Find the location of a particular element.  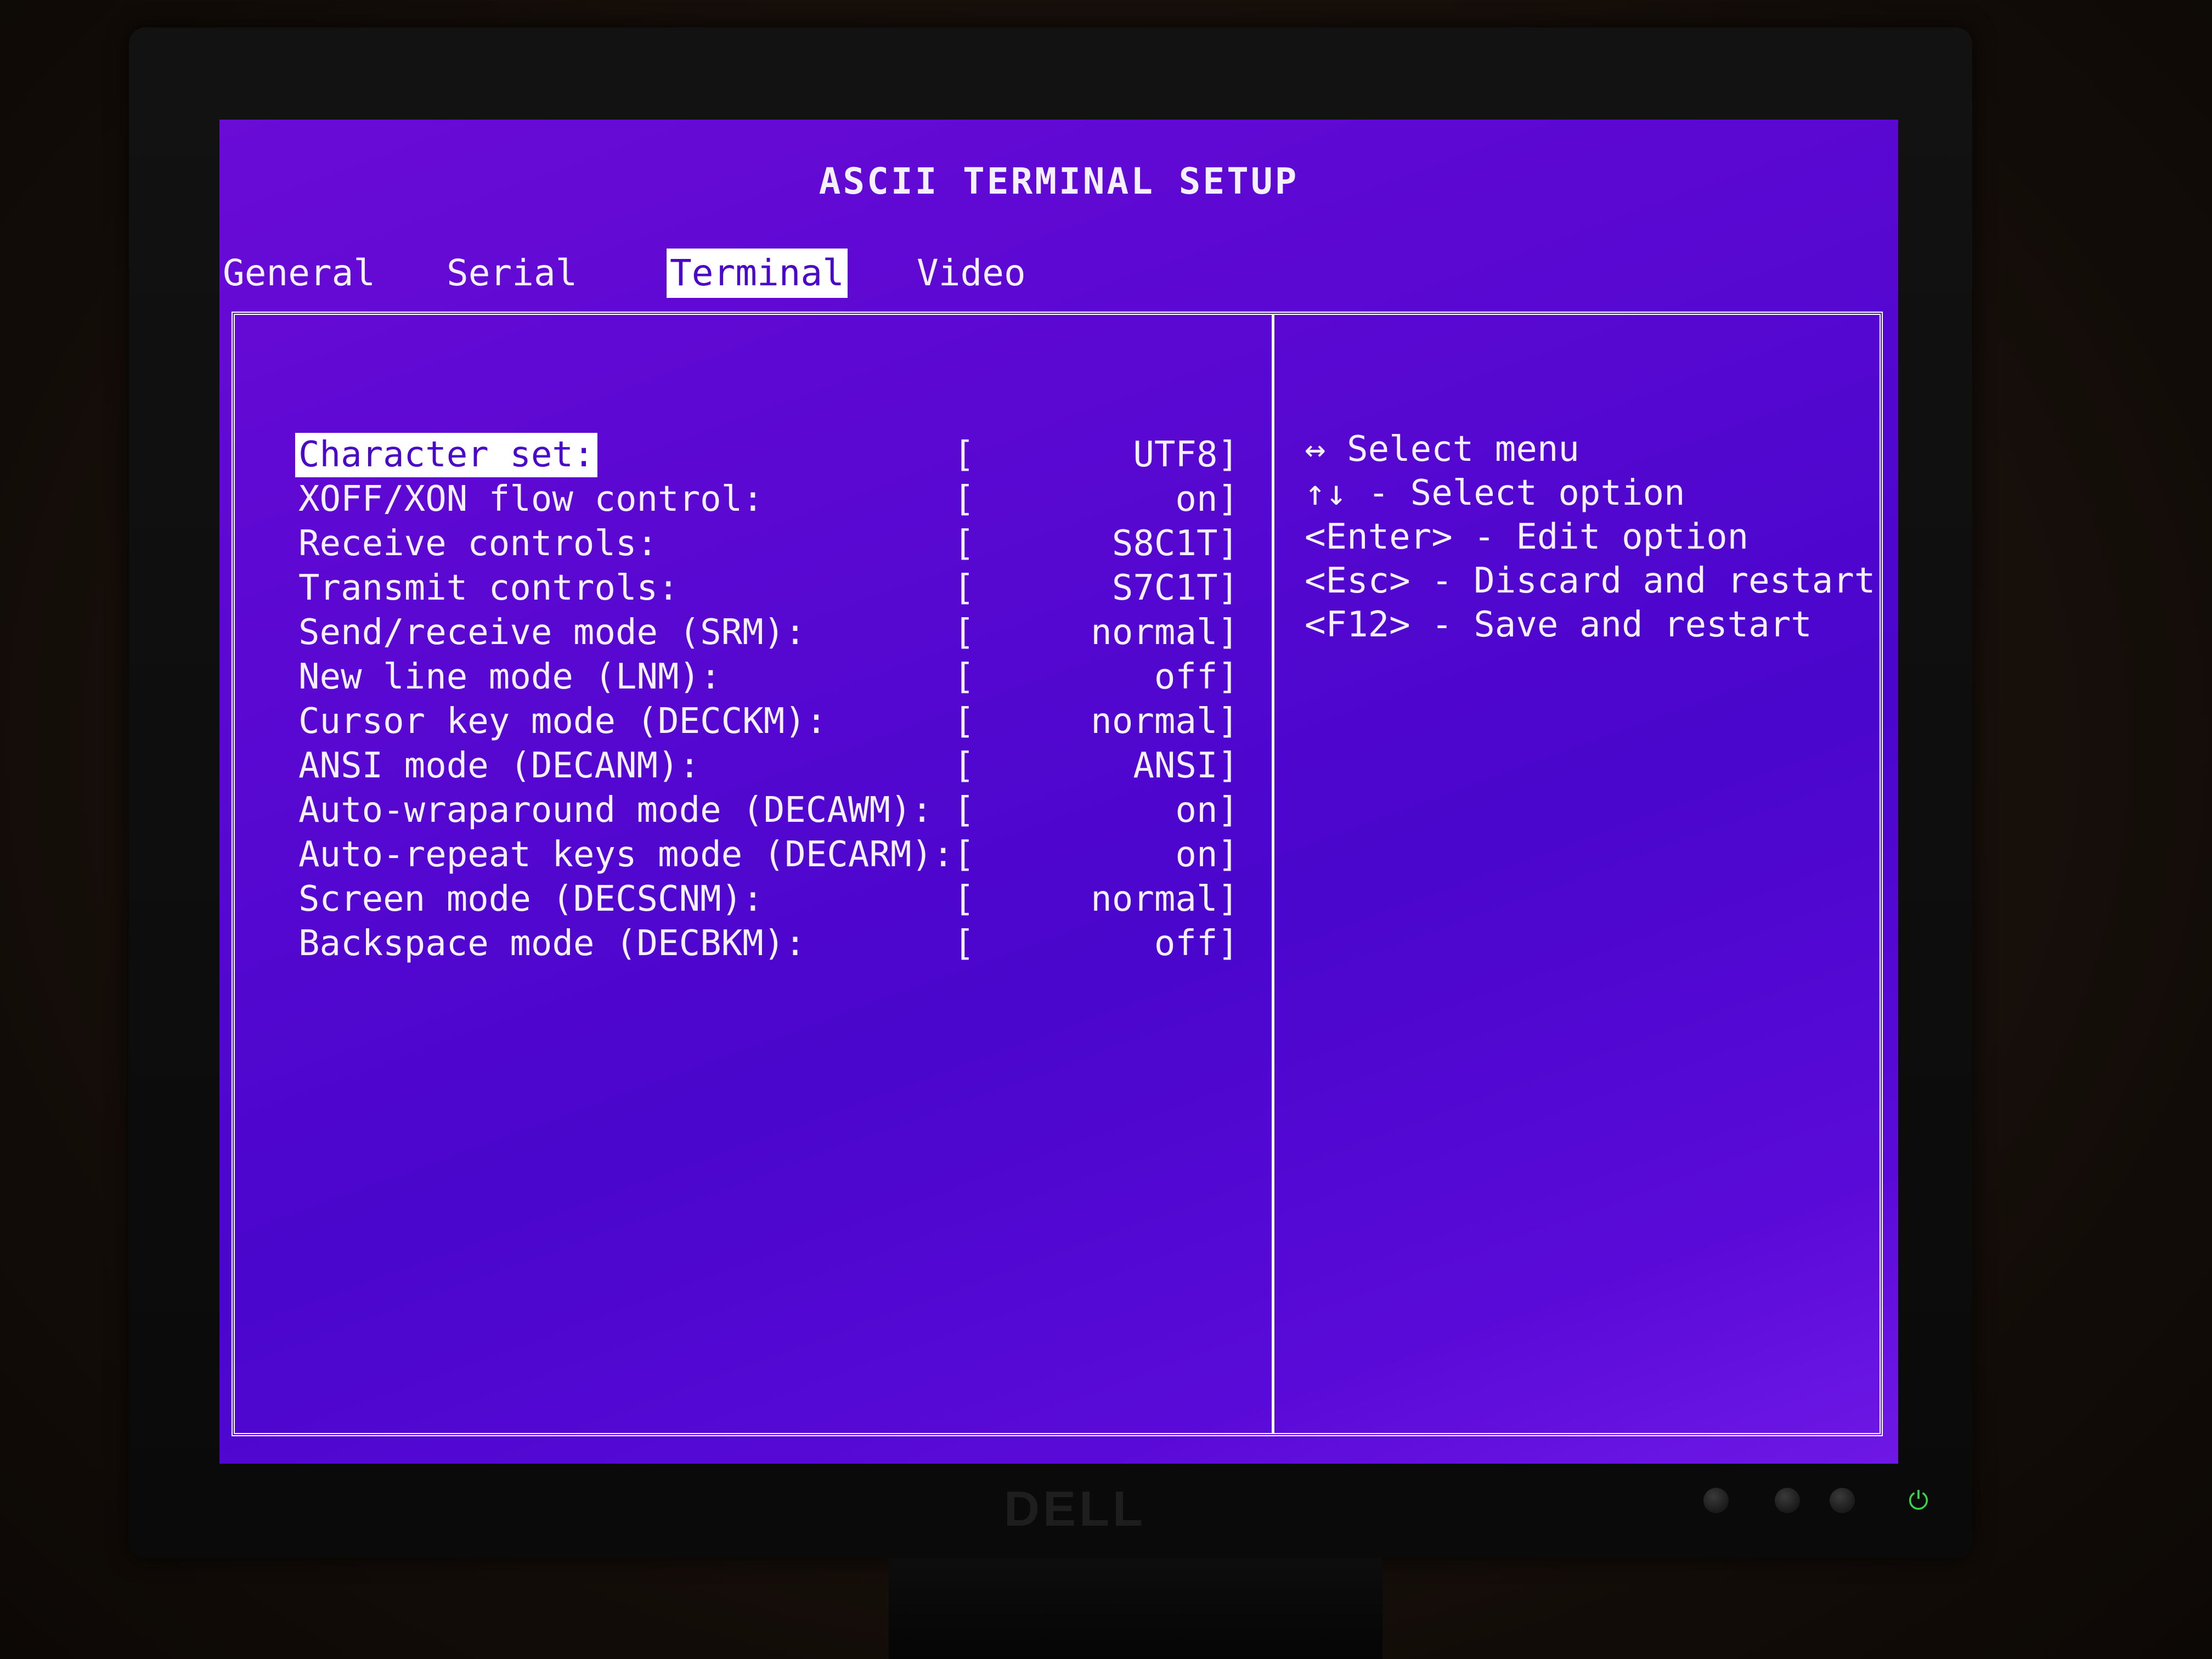

help-select-menu: ↔ Select menu is located at coordinates (1442, 449).